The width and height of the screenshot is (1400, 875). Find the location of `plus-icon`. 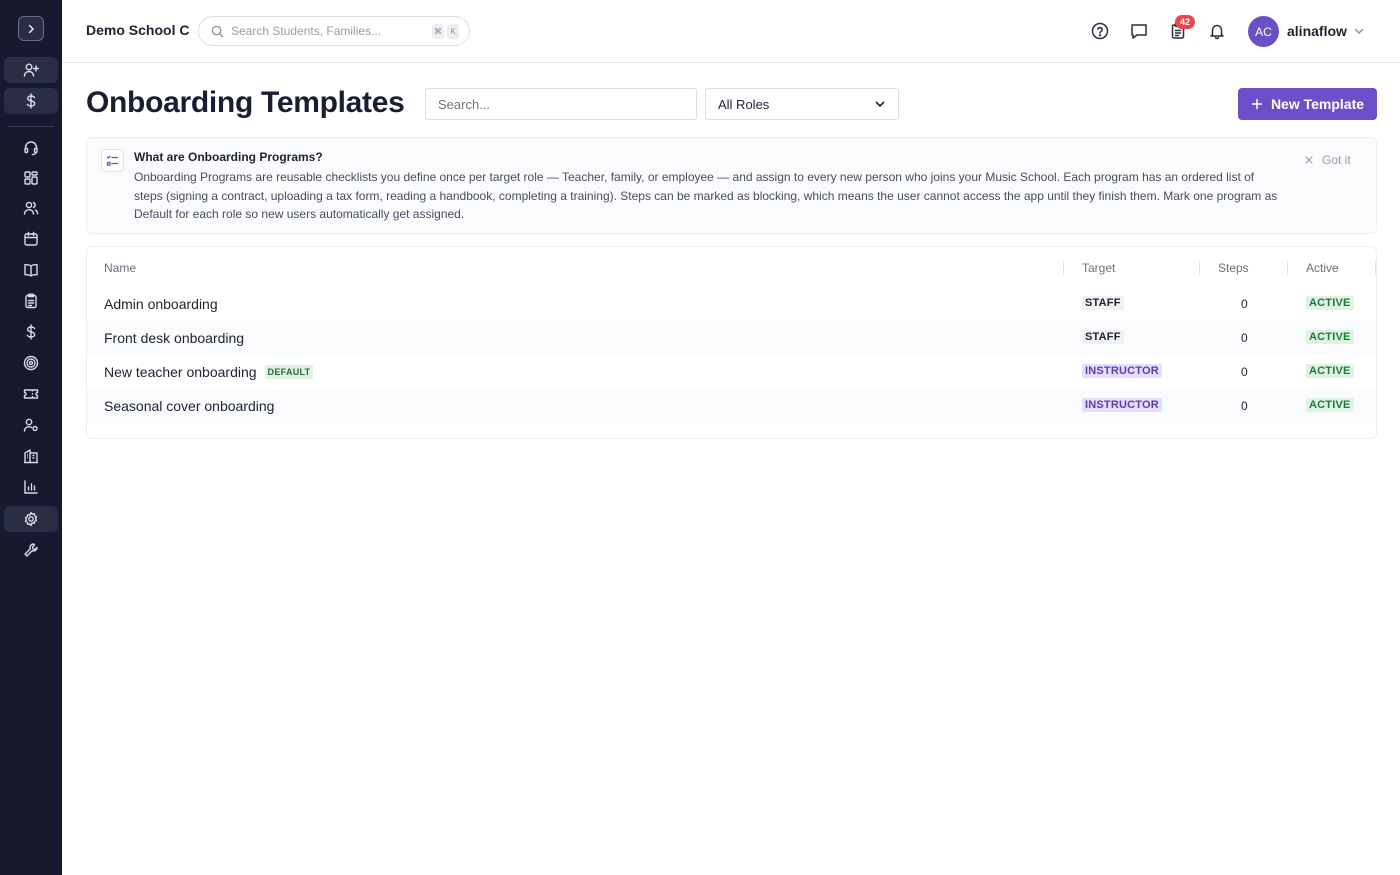

plus-icon is located at coordinates (1257, 104).